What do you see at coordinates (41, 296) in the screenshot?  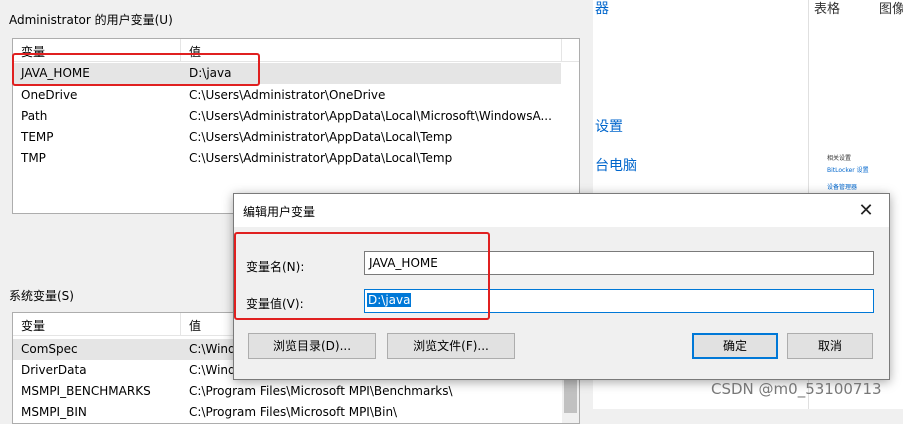 I see `system-vars-group-label: 系统变量(S)` at bounding box center [41, 296].